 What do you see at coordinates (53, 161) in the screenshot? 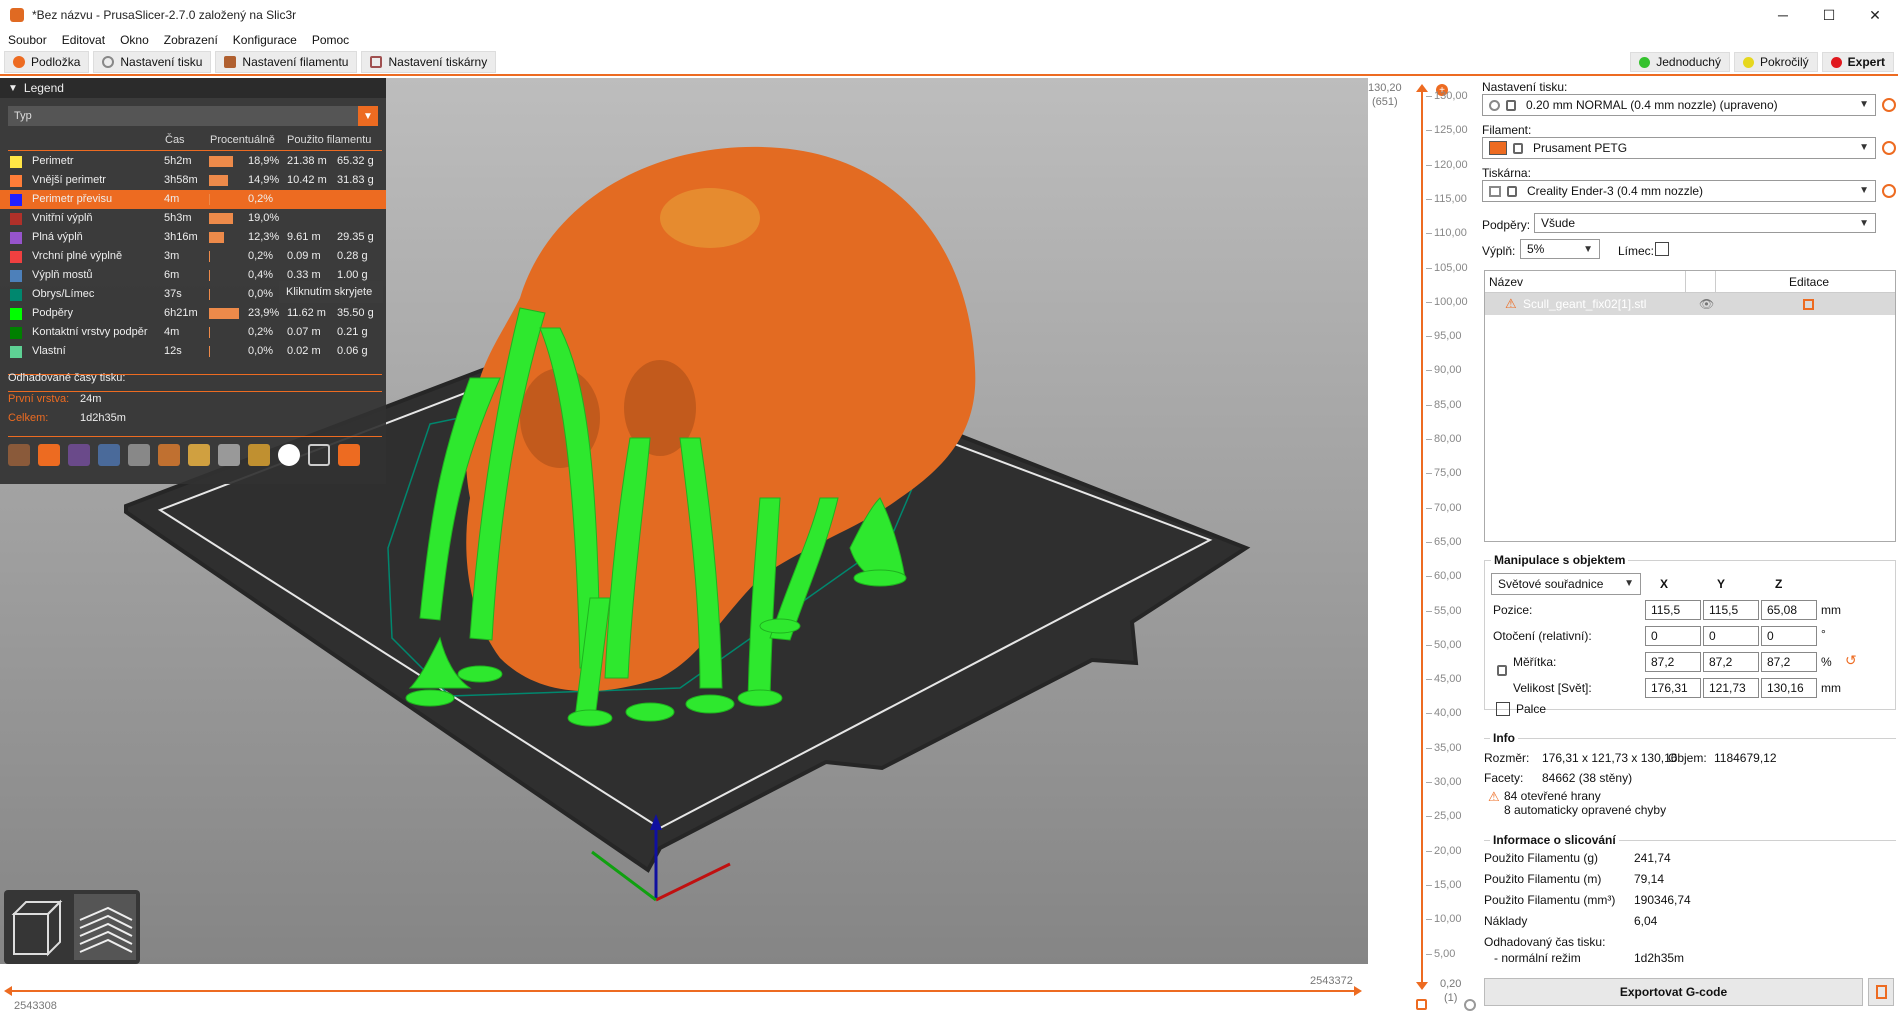
I see `legend-feature-name: Perimetr` at bounding box center [53, 161].